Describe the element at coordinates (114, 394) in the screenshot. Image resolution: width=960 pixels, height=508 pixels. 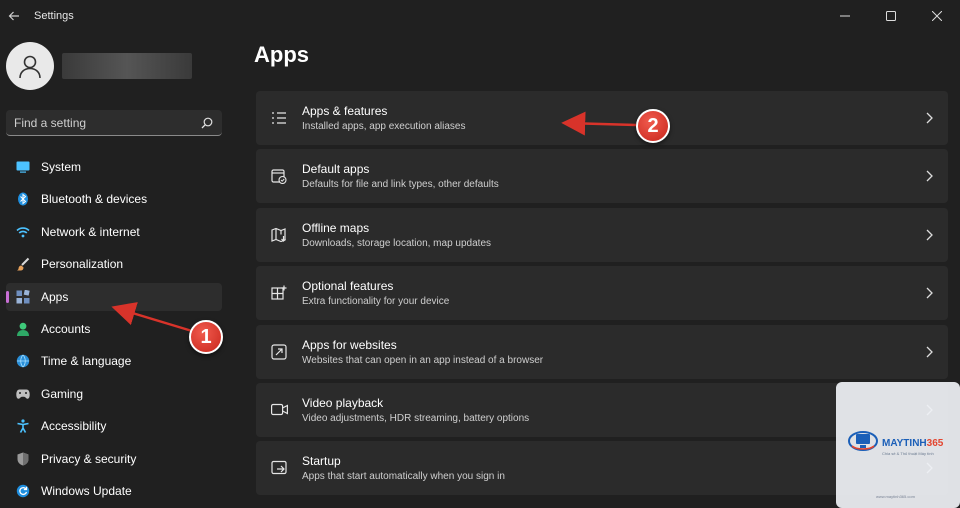
I see `sidebar-item-gaming: Gaming` at that location.